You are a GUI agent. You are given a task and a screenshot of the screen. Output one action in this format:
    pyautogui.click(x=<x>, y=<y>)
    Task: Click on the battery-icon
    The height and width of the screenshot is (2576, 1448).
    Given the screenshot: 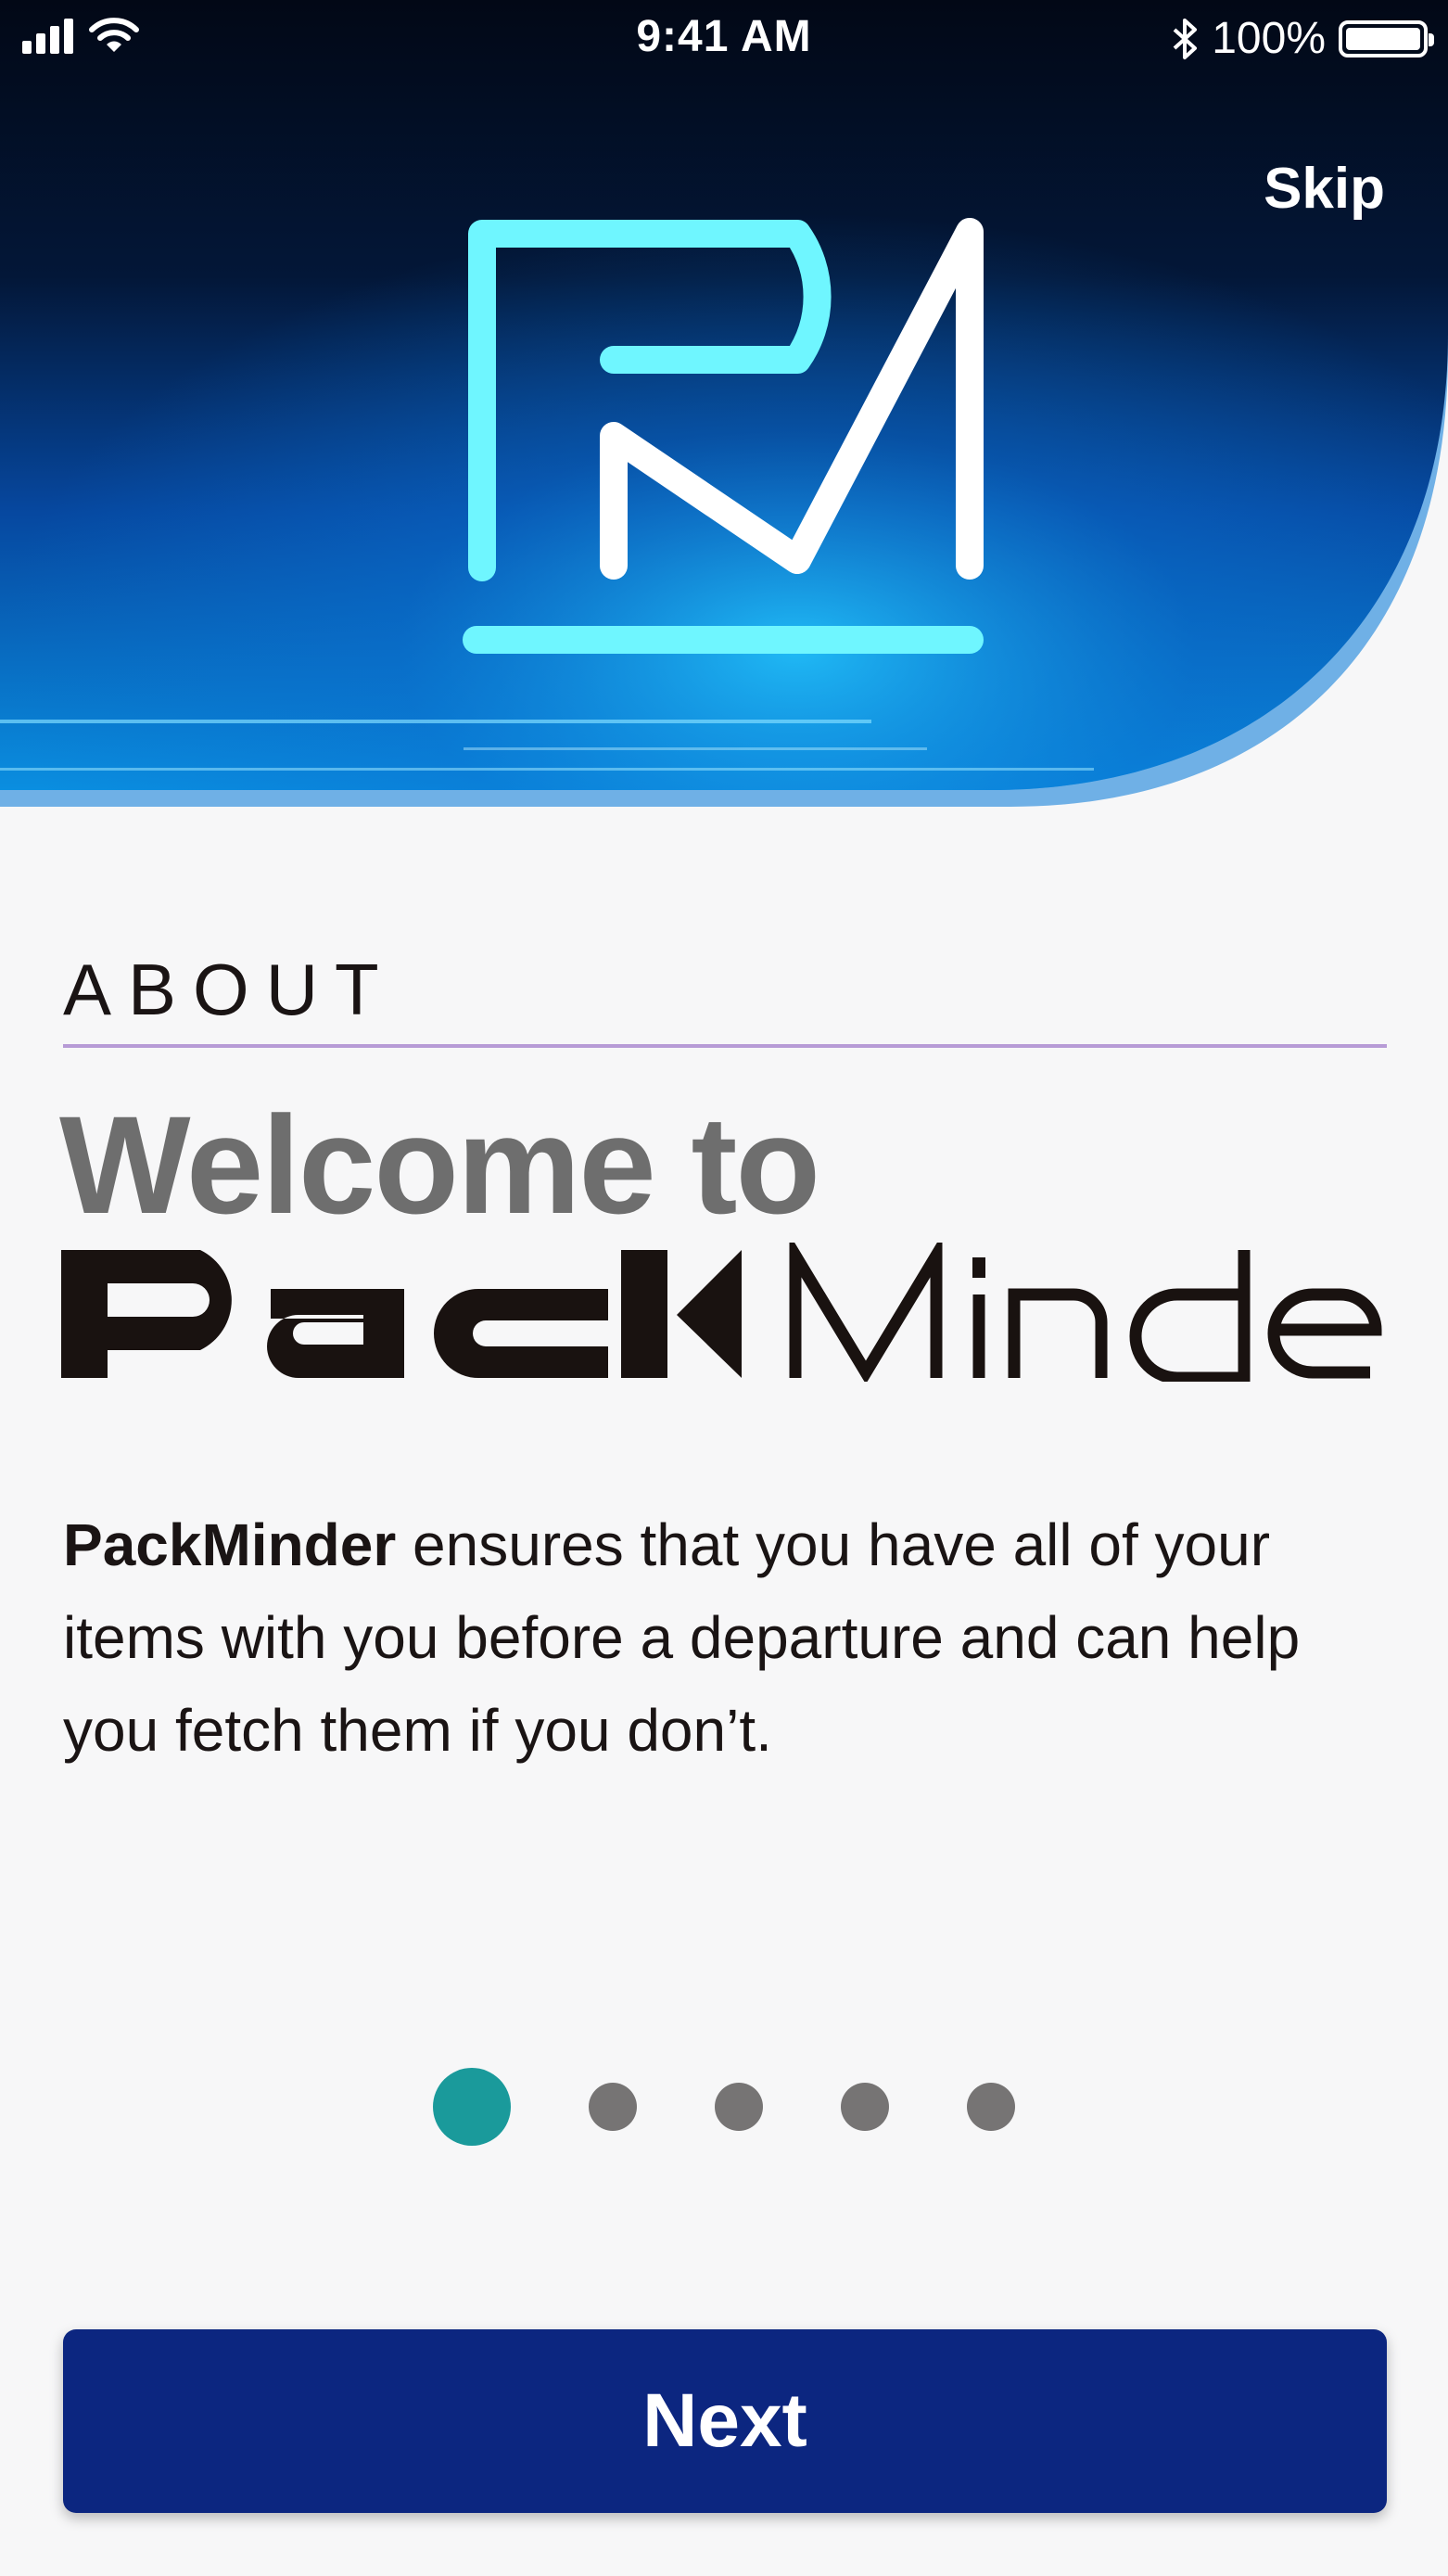 What is the action you would take?
    pyautogui.click(x=1387, y=38)
    